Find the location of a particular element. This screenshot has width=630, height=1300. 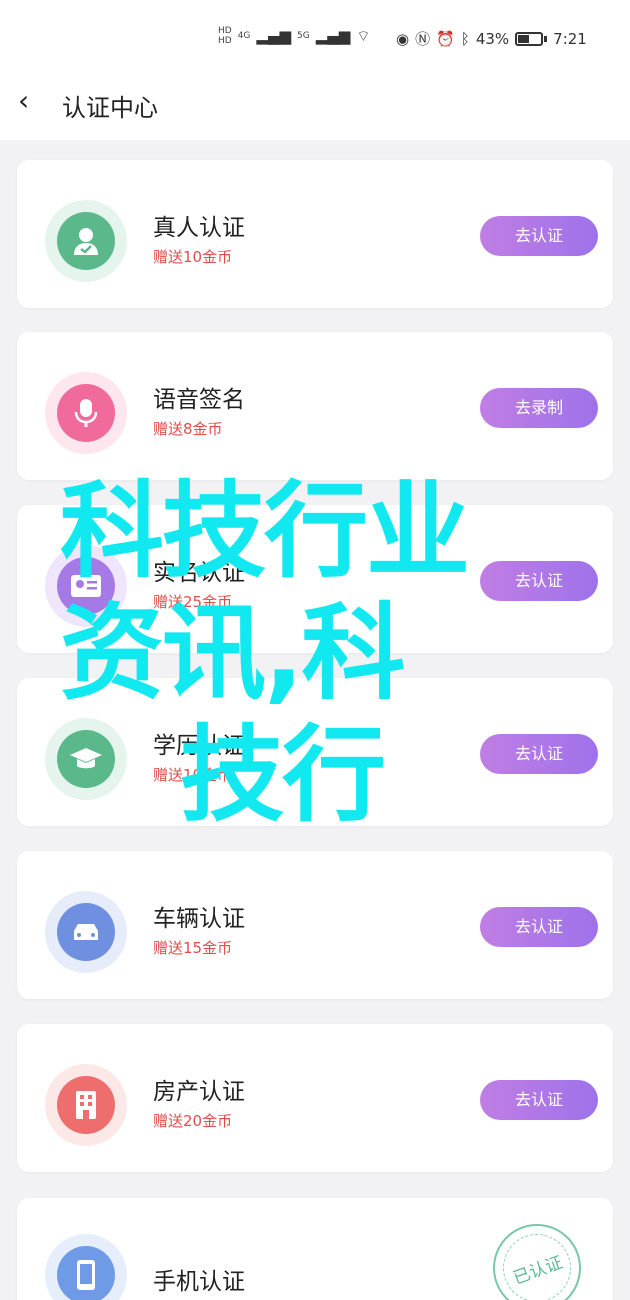

item-title: 车辆认证 is located at coordinates (199, 919).